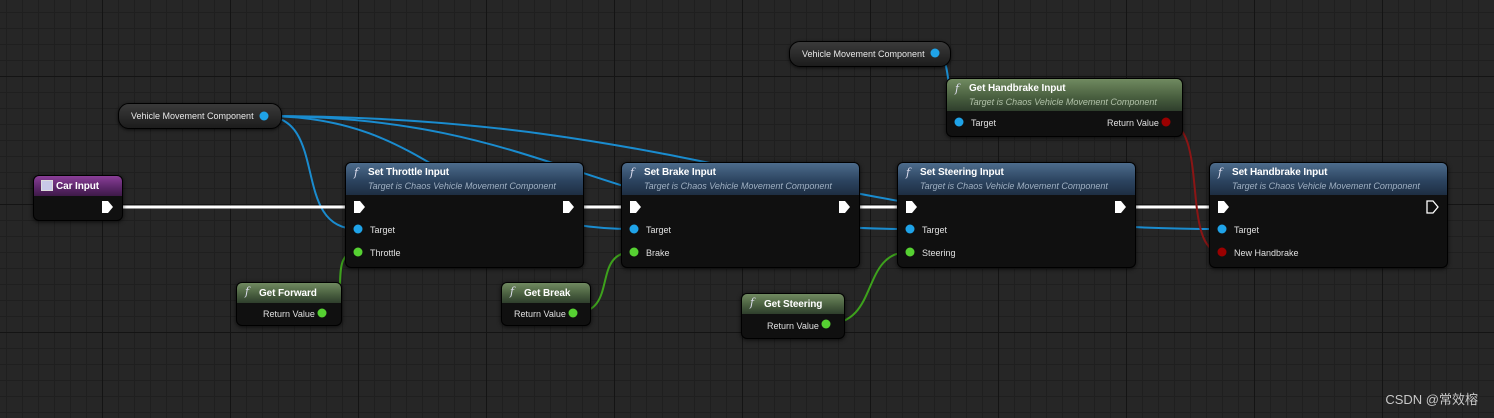  What do you see at coordinates (939, 253) in the screenshot?
I see `pin-label-steering: Steering` at bounding box center [939, 253].